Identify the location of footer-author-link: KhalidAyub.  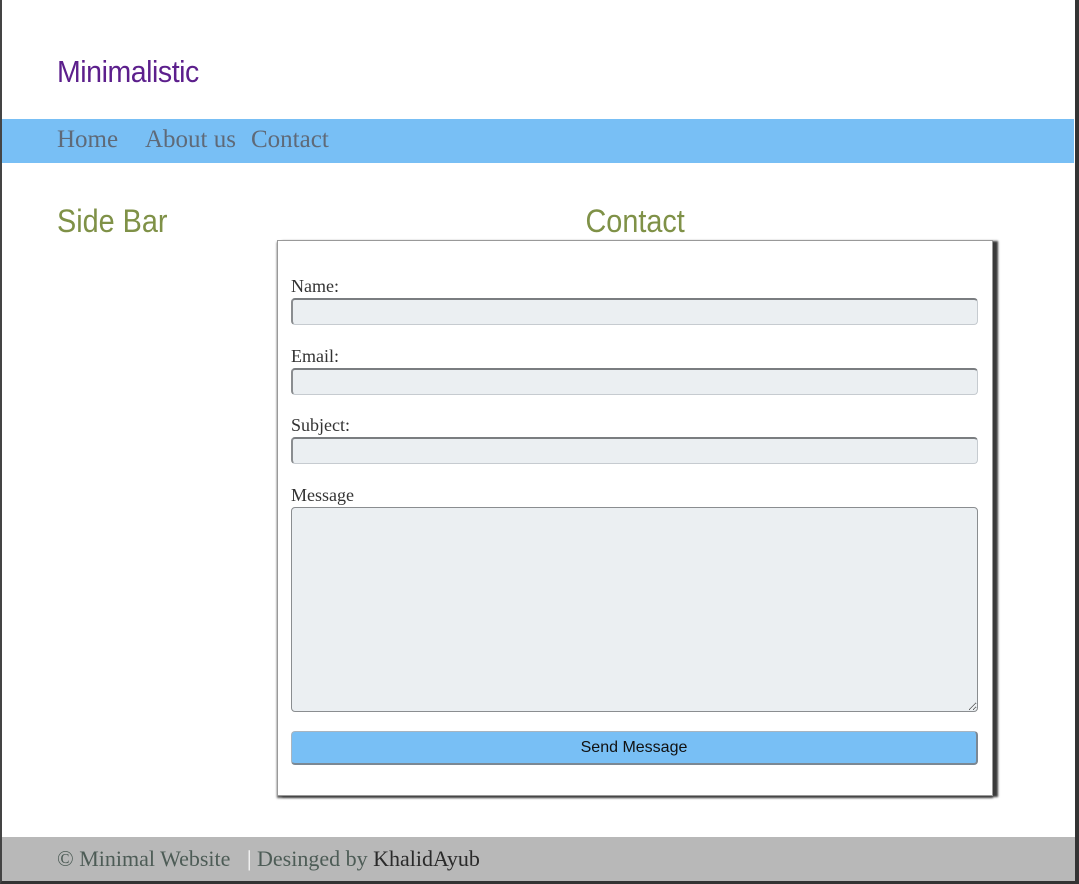
(426, 858).